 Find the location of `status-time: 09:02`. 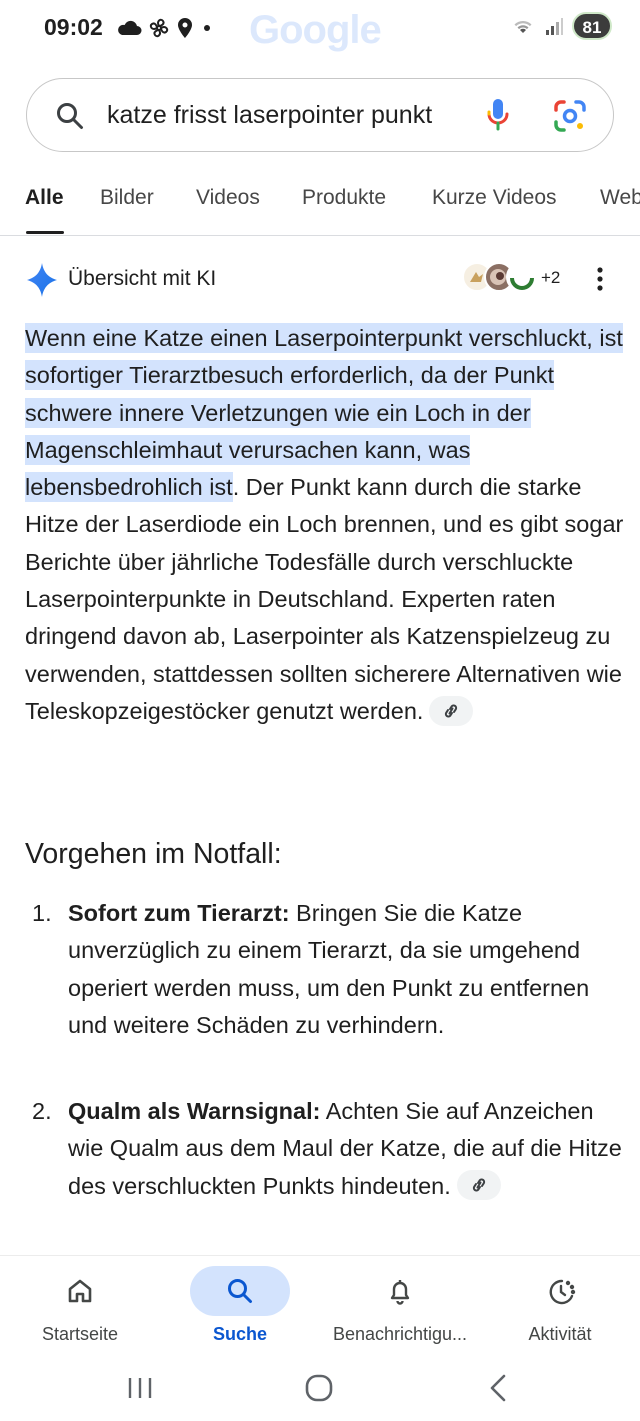

status-time: 09:02 is located at coordinates (73, 27).